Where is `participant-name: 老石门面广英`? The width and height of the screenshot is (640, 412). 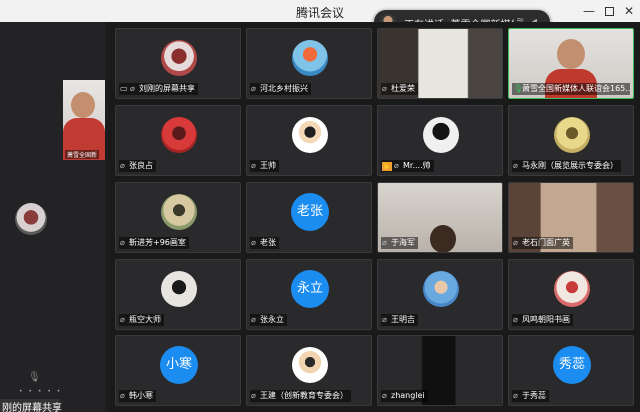 participant-name: 老石门面广英 is located at coordinates (546, 242).